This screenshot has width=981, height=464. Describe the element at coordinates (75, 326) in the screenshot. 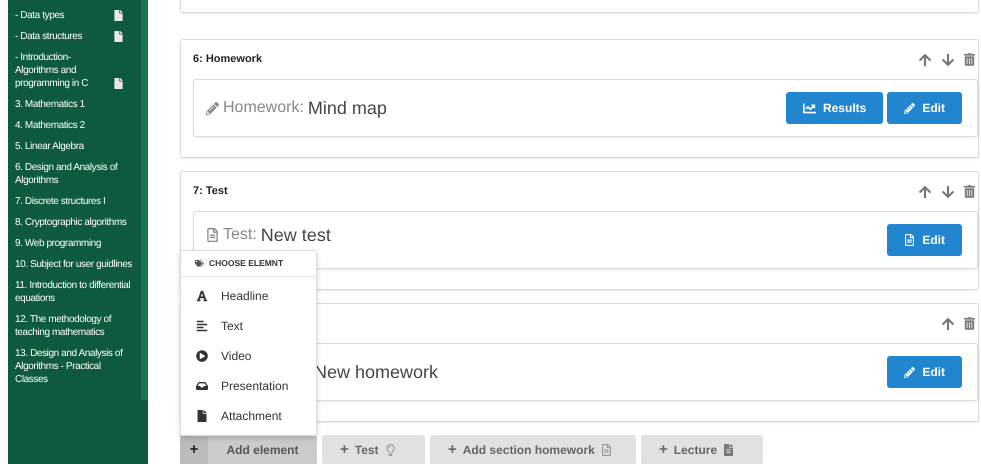

I see `sidebar-link: 12. The methodology of teaching mathematics` at that location.